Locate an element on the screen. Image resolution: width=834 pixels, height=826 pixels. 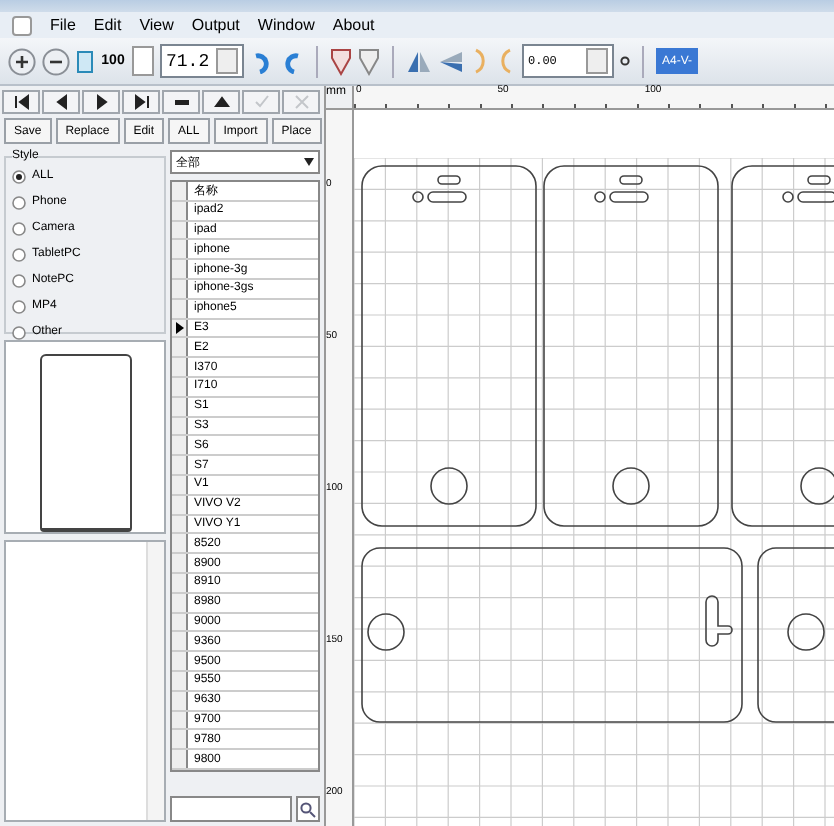
menu-item: About is located at coordinates (353, 25).